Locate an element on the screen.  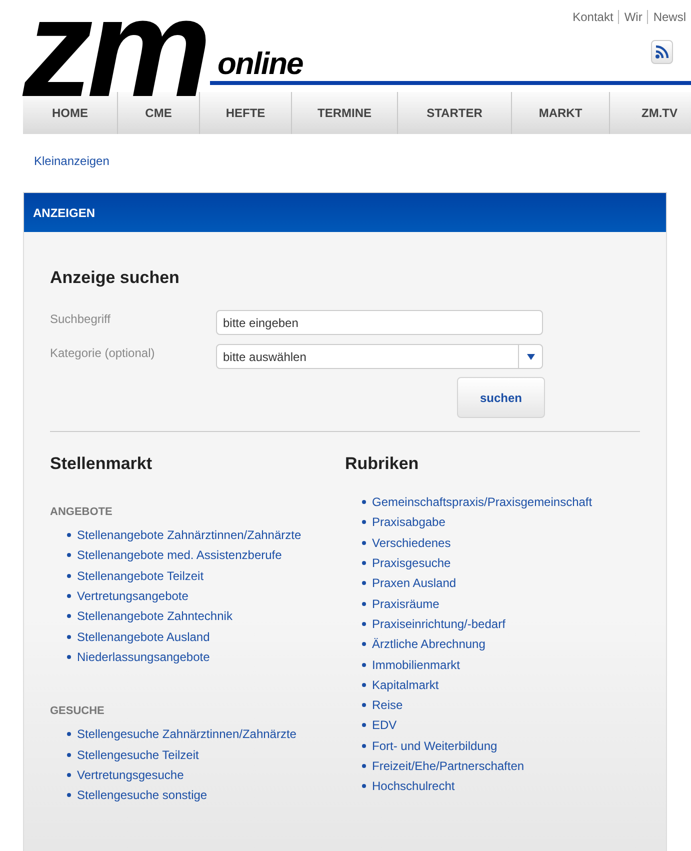
category-link: Kapitalmarkt is located at coordinates (405, 685).